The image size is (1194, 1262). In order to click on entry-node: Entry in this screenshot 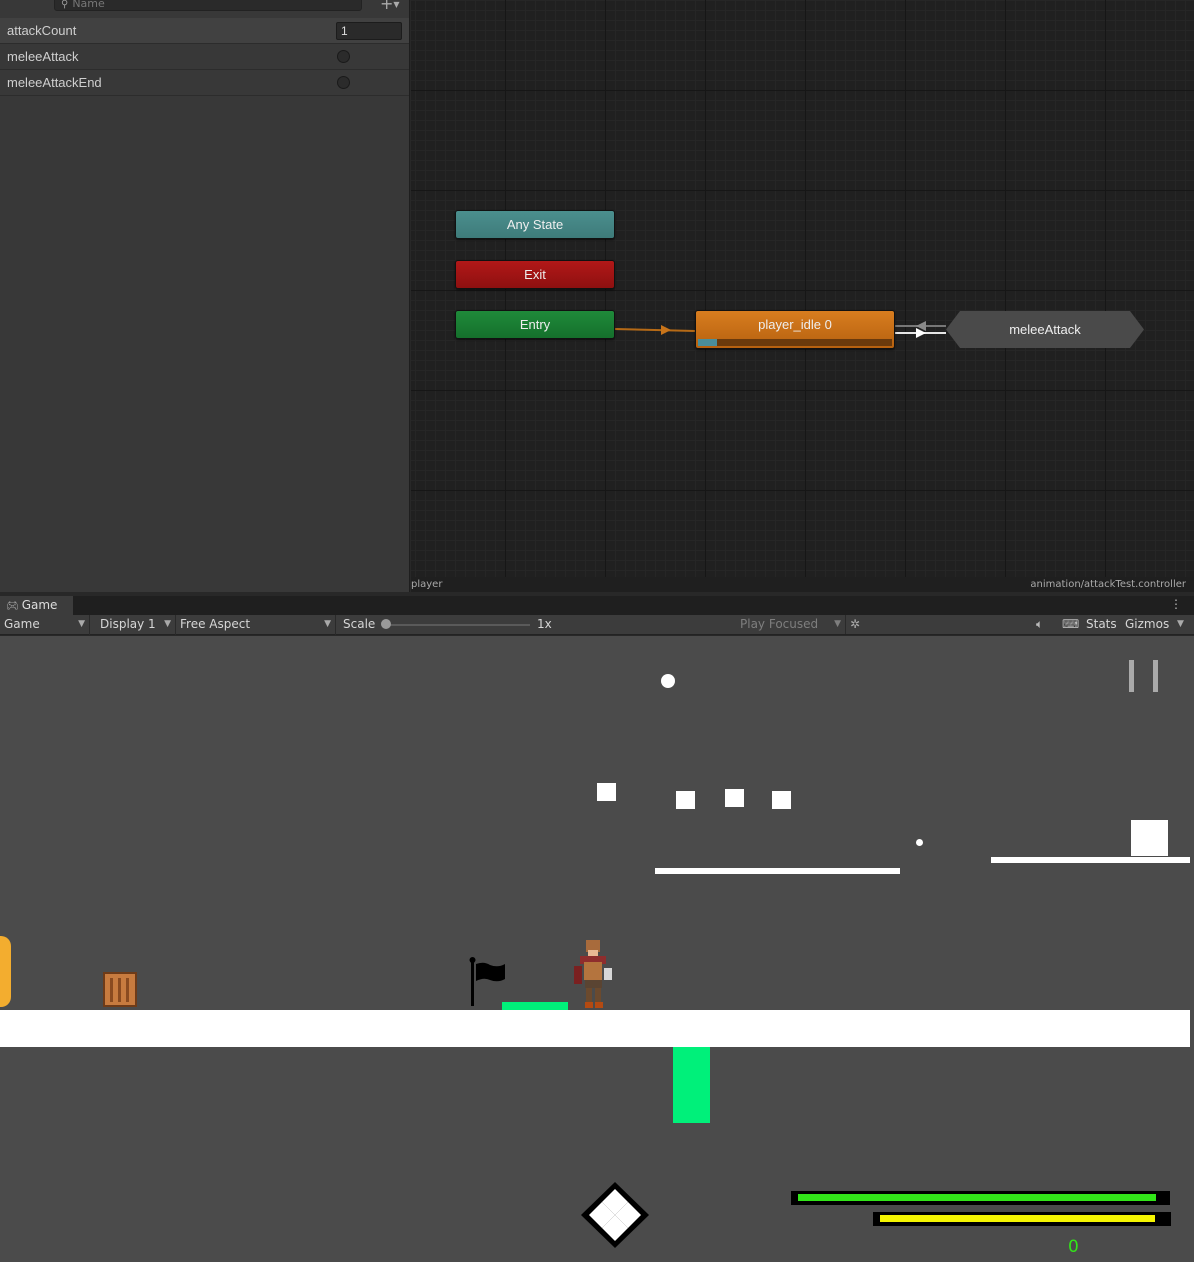, I will do `click(535, 324)`.